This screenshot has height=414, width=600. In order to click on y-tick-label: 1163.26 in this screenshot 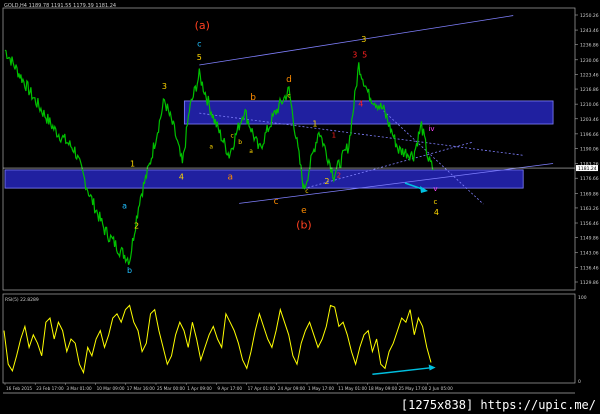, I will do `click(589, 209)`.